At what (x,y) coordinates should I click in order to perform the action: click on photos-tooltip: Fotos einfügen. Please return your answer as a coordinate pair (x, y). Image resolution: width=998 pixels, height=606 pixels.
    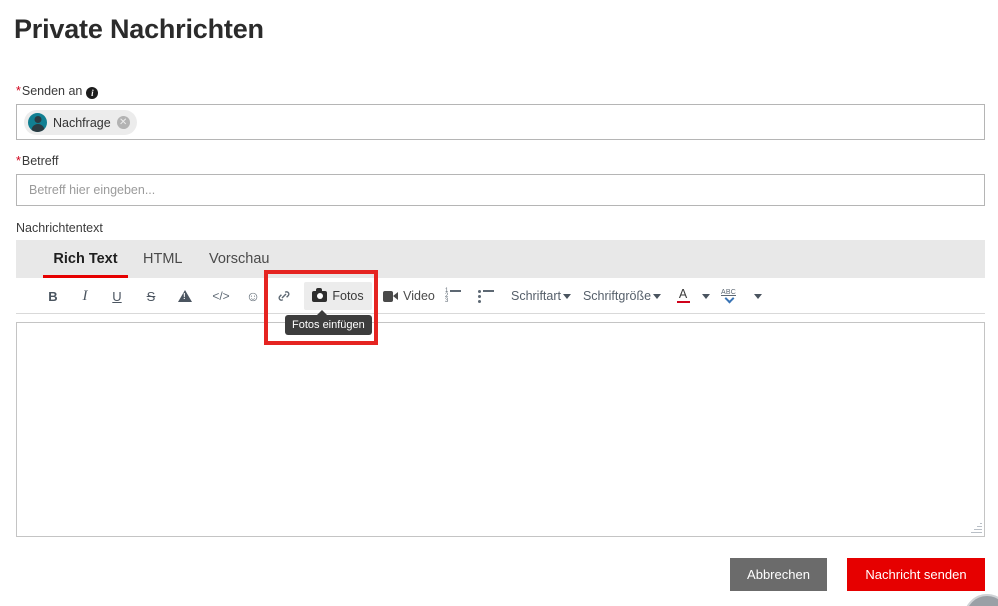
    Looking at the image, I should click on (328, 322).